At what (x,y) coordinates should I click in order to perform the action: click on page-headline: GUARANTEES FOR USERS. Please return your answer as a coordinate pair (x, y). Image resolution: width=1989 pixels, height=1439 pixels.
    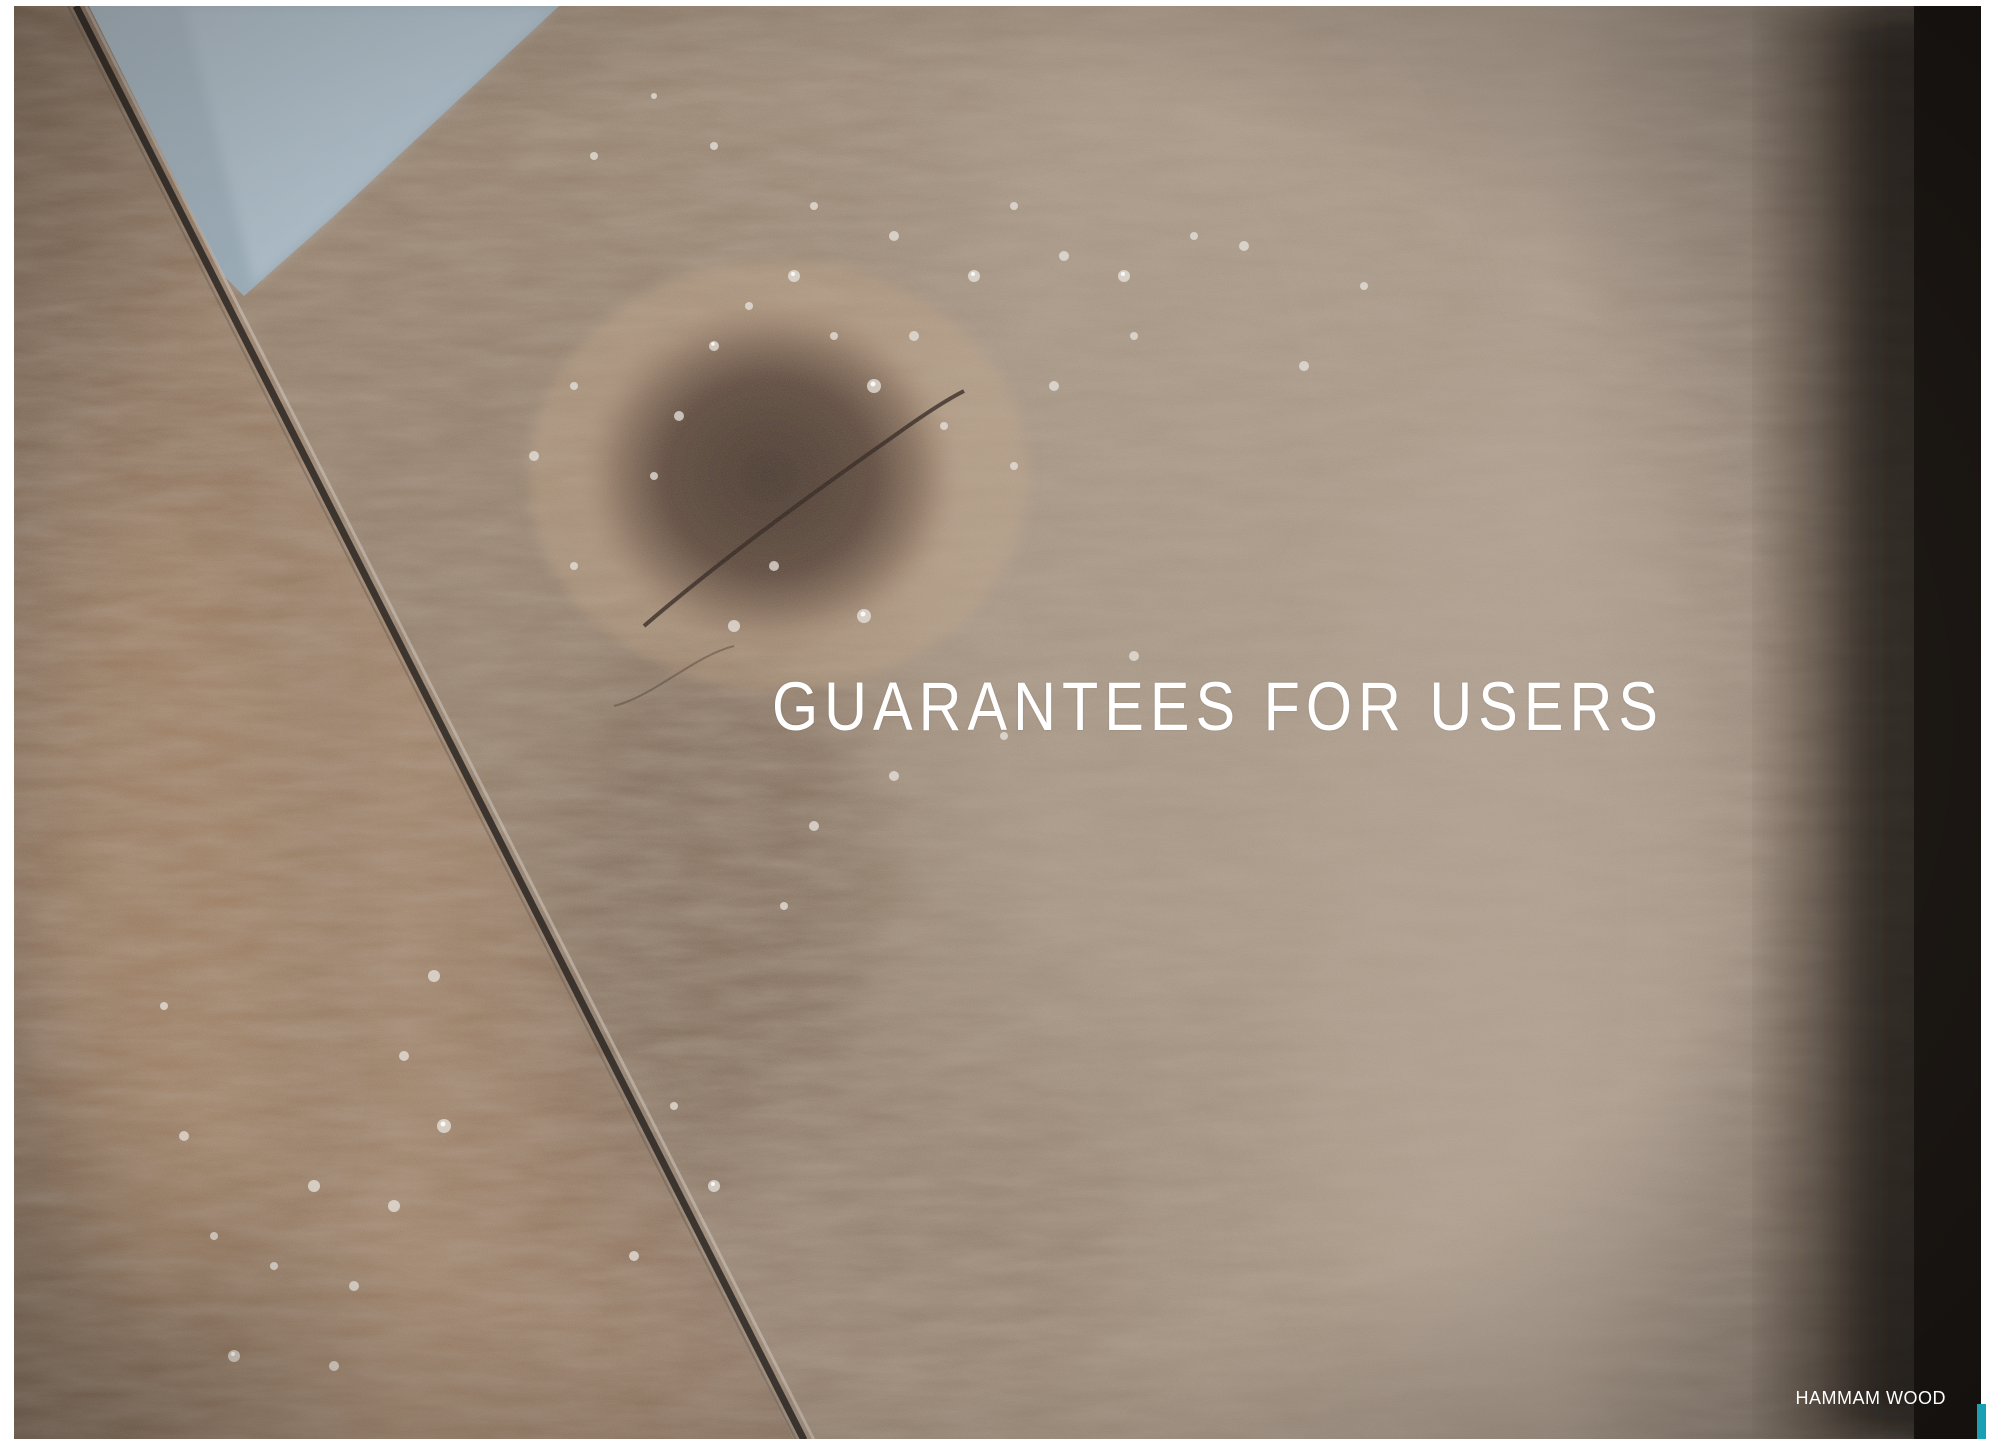
    Looking at the image, I should click on (1218, 706).